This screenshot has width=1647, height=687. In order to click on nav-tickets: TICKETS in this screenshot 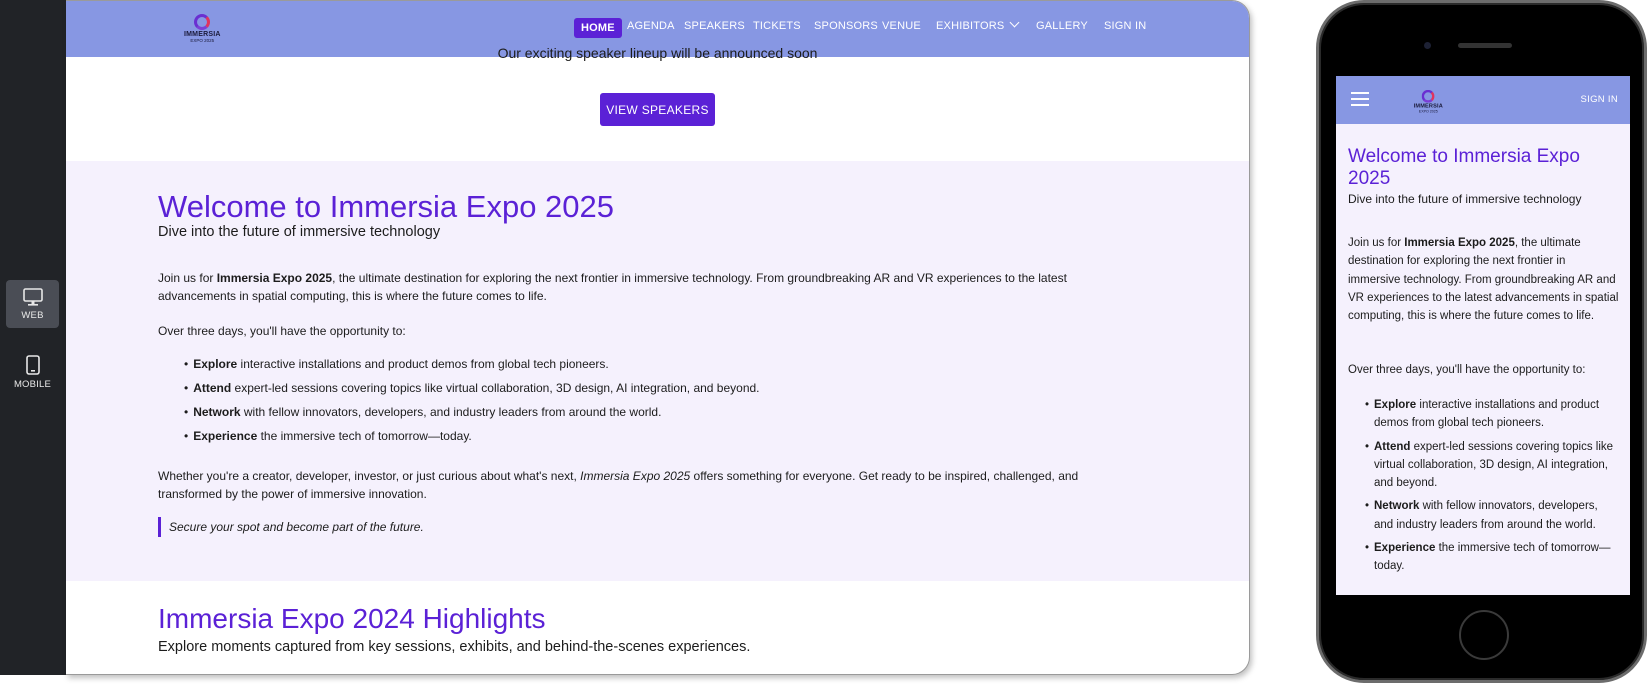, I will do `click(777, 26)`.